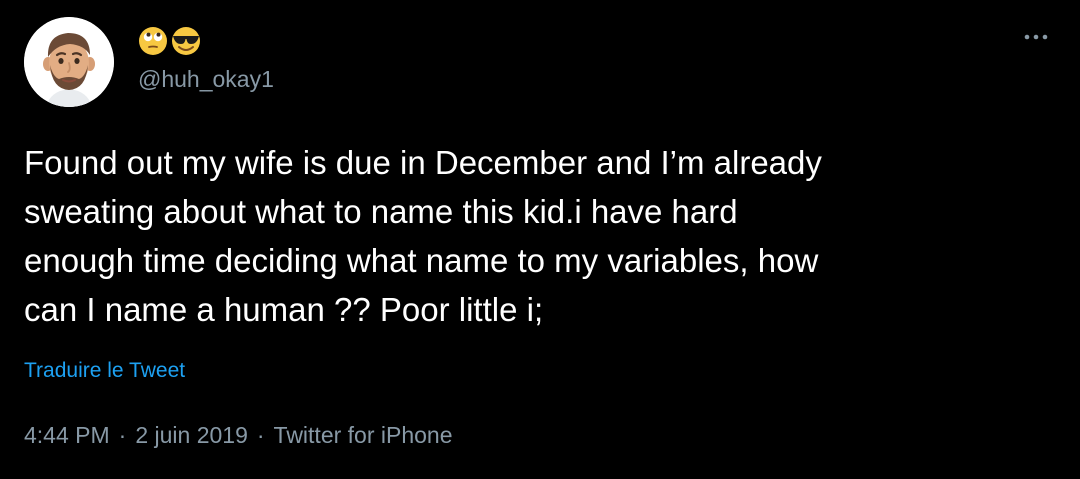 This screenshot has width=1080, height=479. I want to click on avatar, so click(69, 62).